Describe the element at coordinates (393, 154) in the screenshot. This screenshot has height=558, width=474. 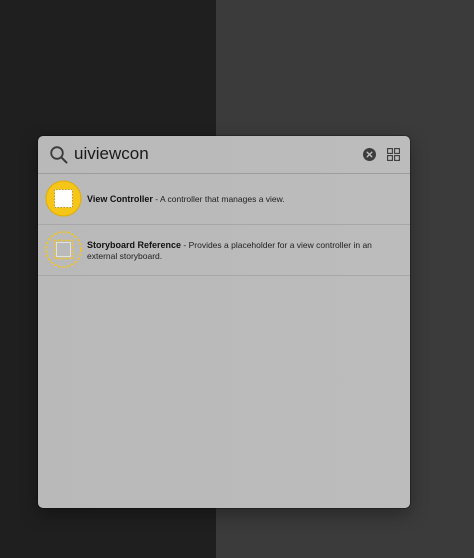
I see `grid-view-icon` at that location.